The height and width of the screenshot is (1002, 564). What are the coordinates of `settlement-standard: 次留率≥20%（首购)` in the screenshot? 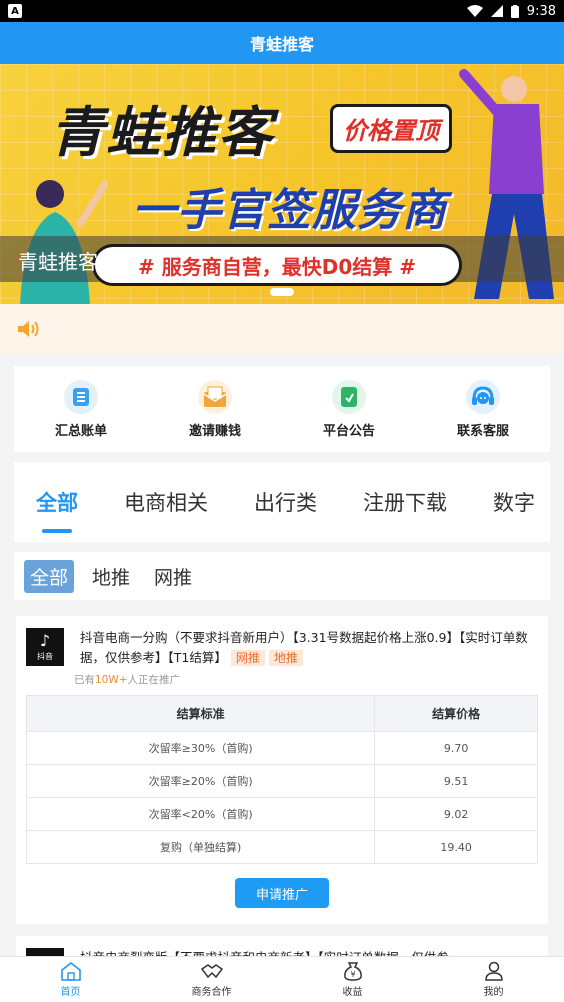 It's located at (200, 781).